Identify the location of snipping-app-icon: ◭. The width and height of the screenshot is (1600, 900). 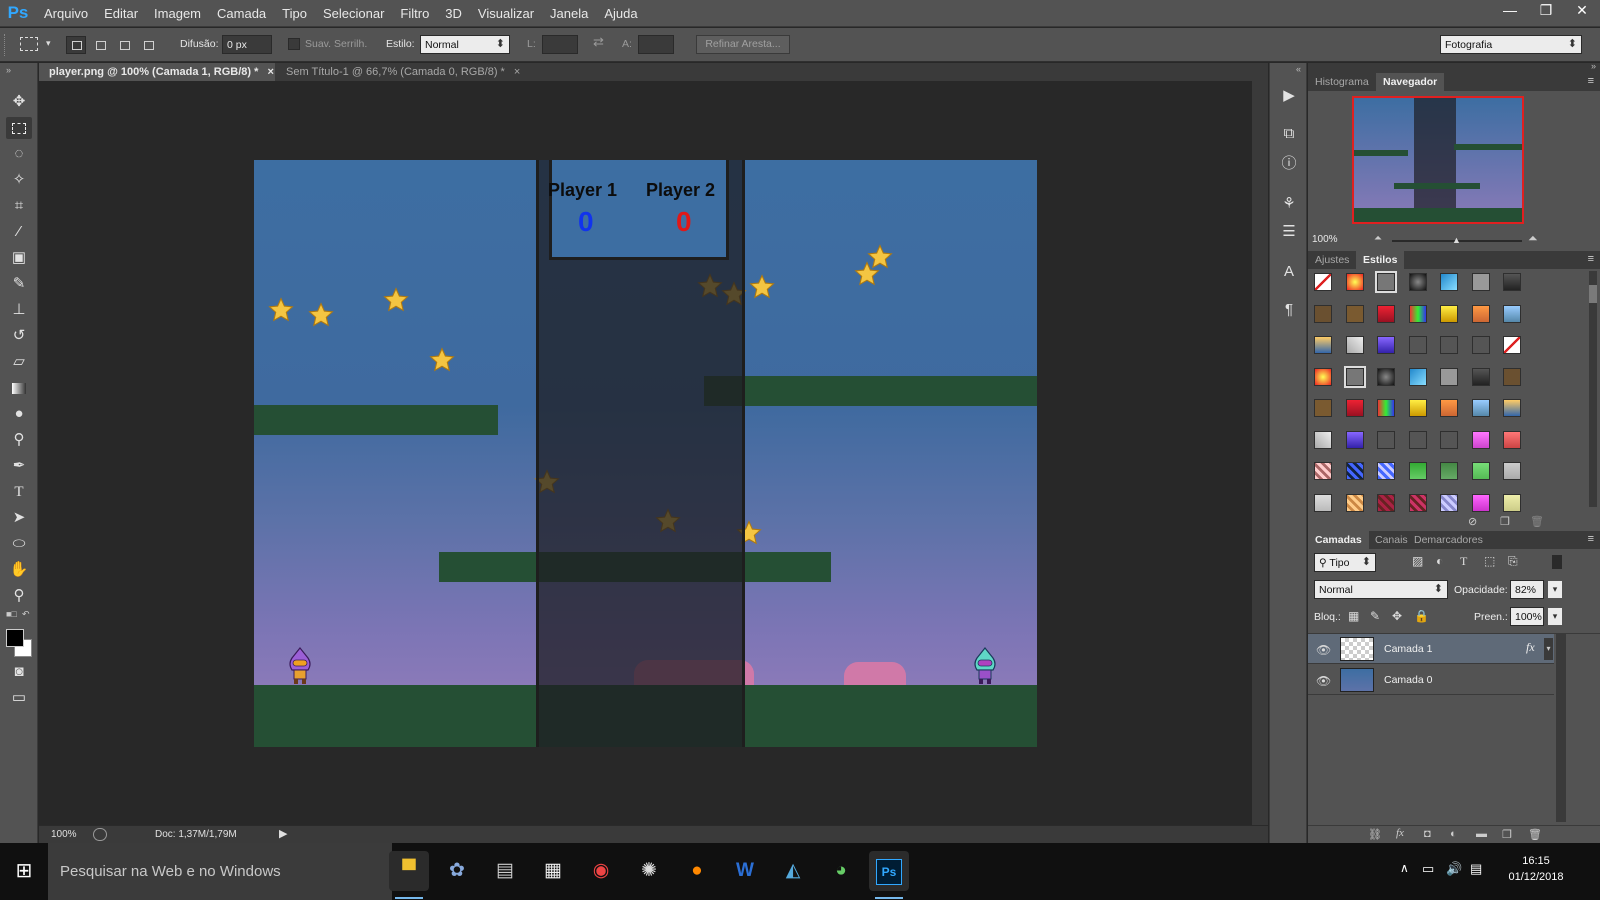
(793, 871).